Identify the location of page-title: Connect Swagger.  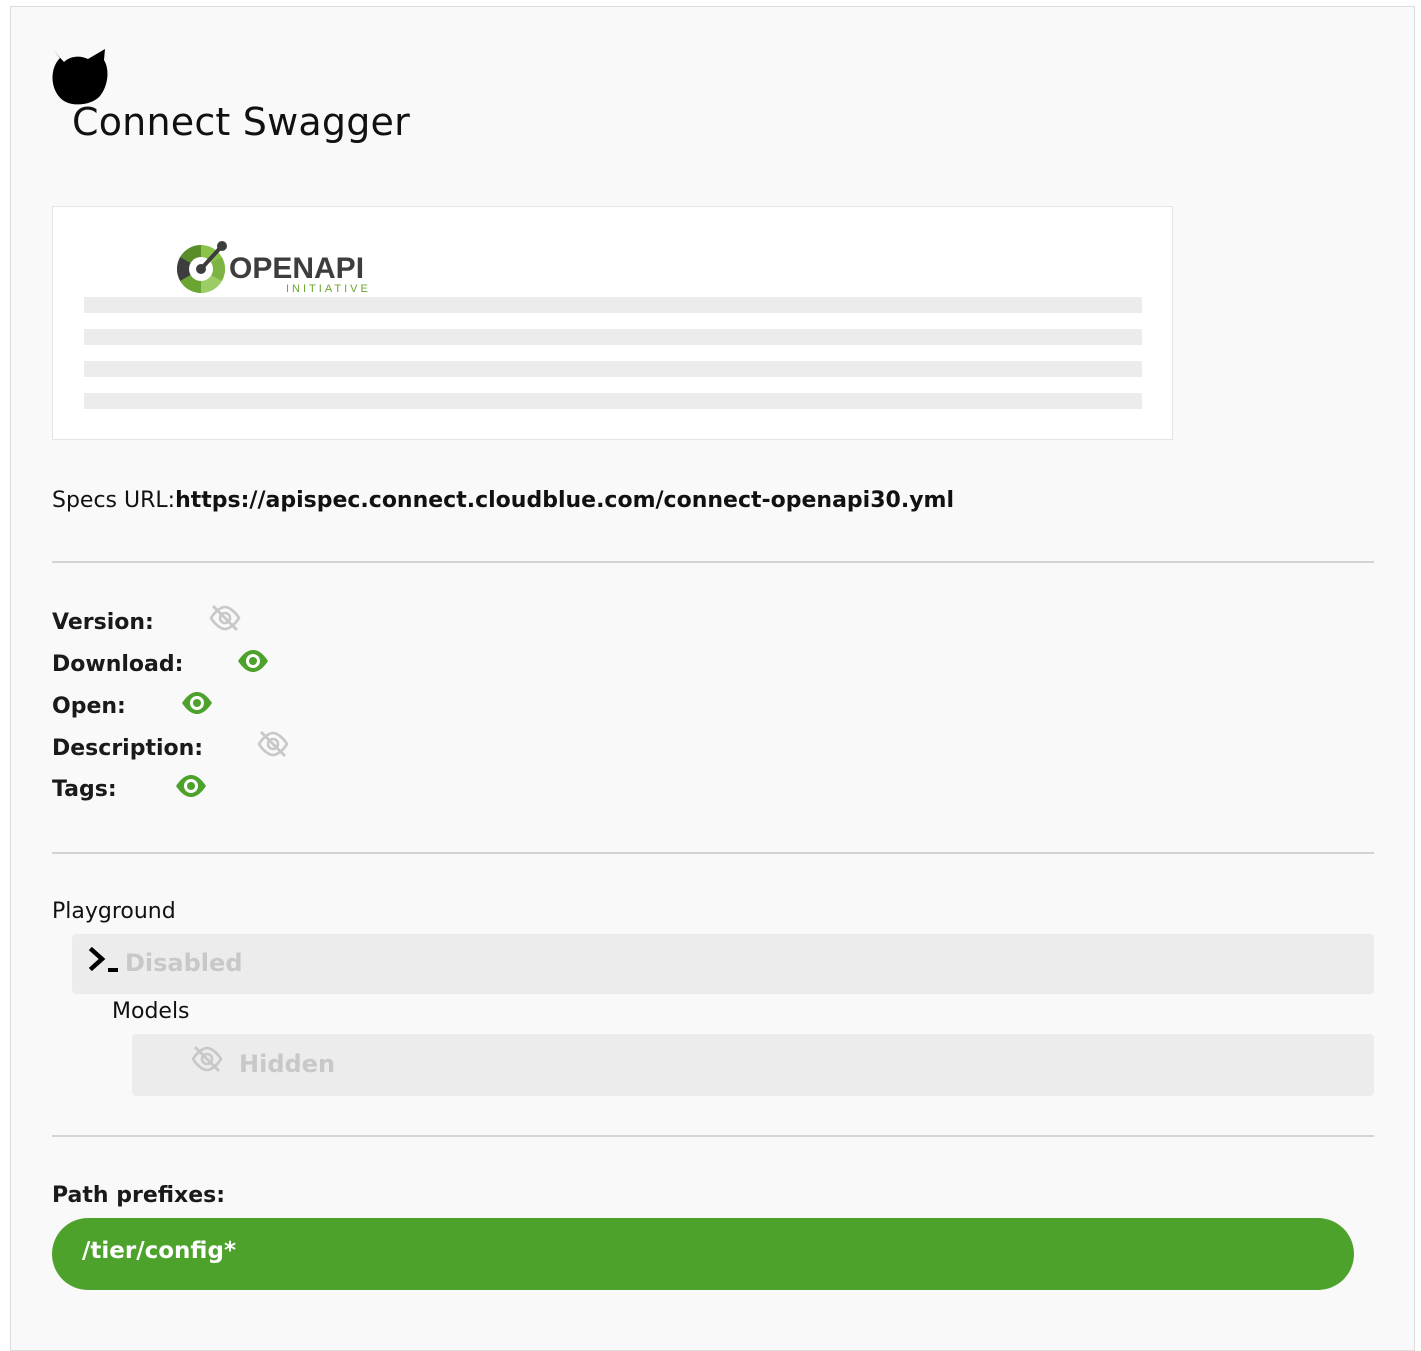
(241, 122).